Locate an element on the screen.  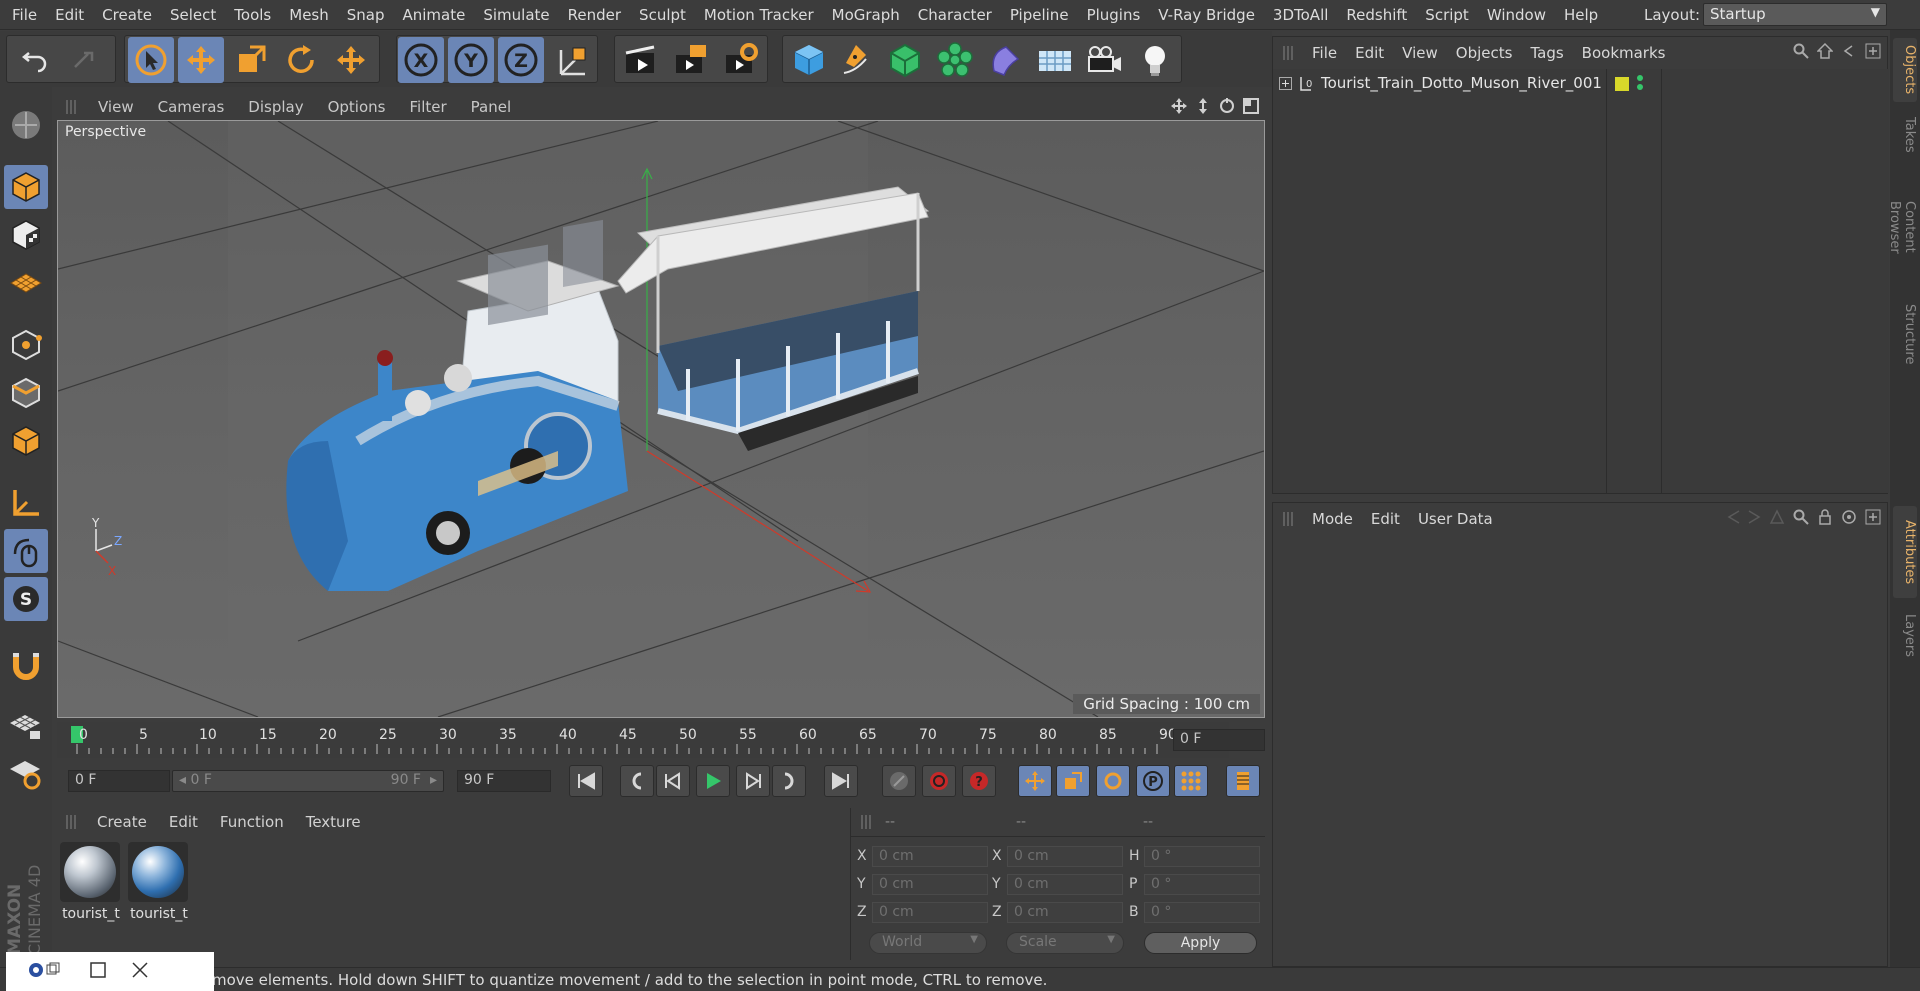
timeline-window-icon is located at coordinates (1243, 781).